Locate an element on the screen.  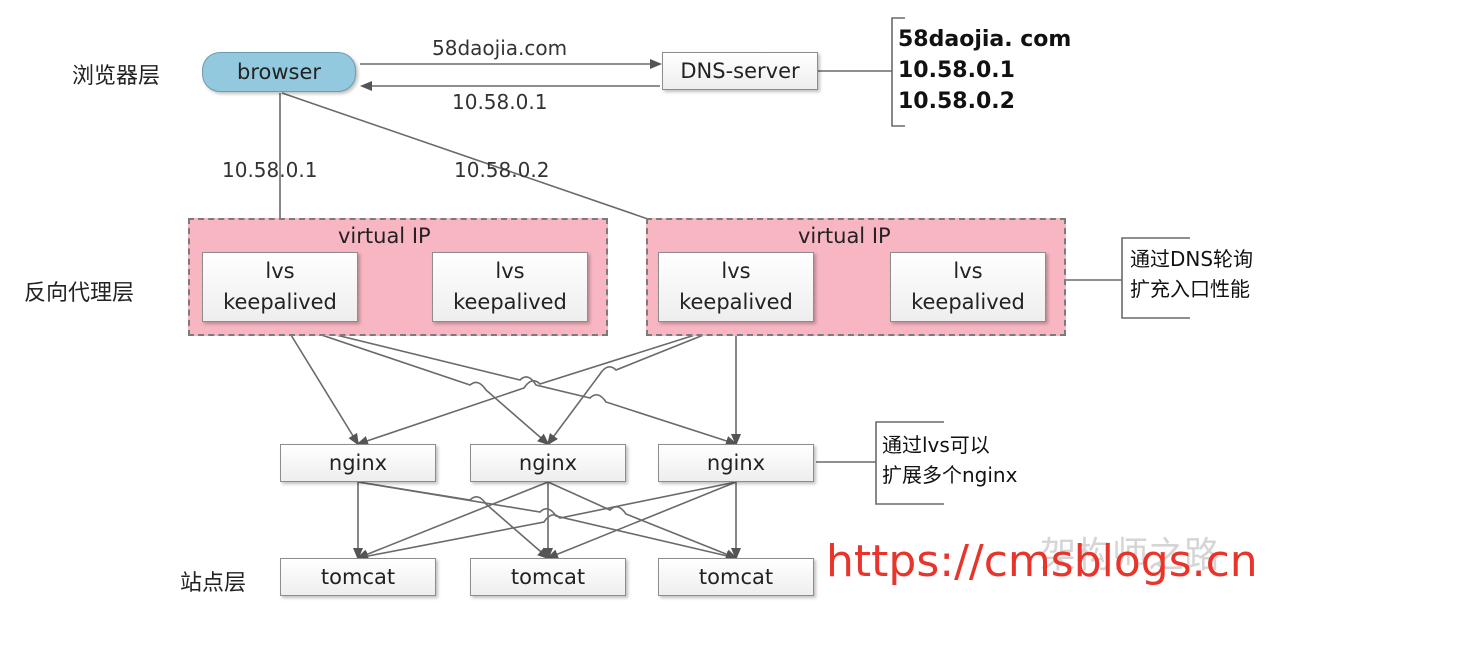
dns-record: 10.58.0.2 is located at coordinates (956, 101).